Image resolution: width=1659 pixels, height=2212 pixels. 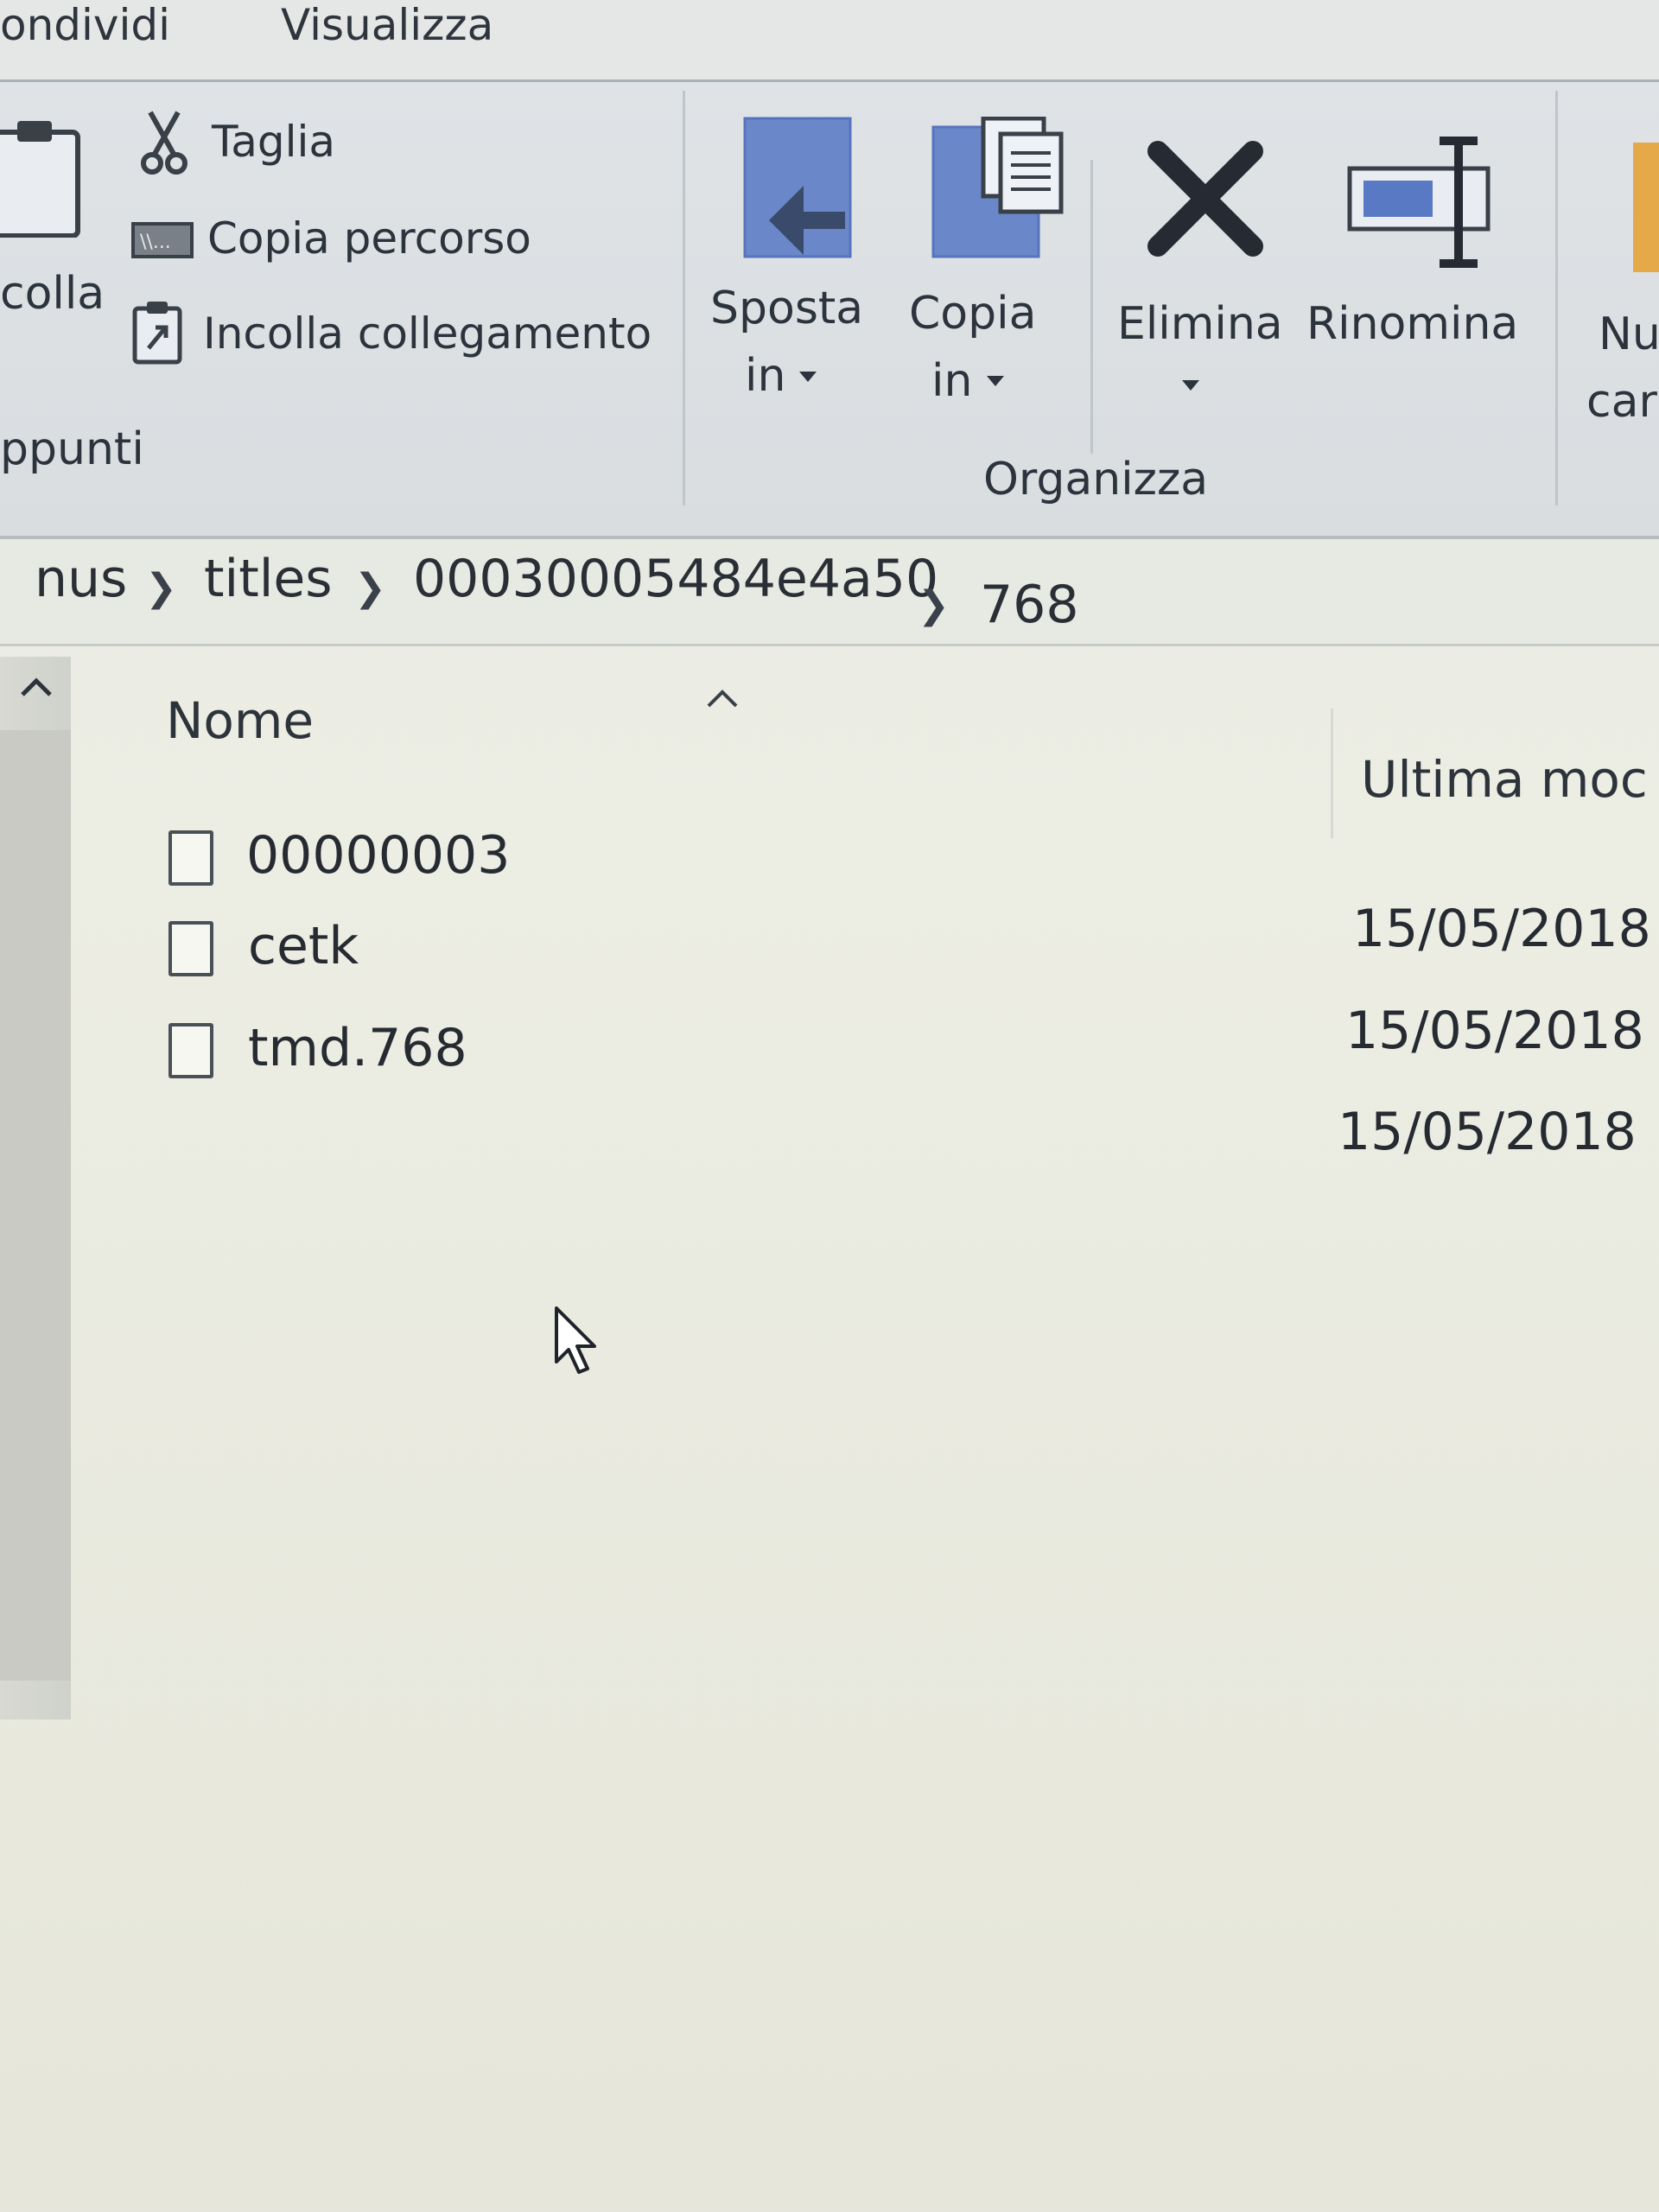 I want to click on tab-visualizza: Visualizza, so click(x=387, y=25).